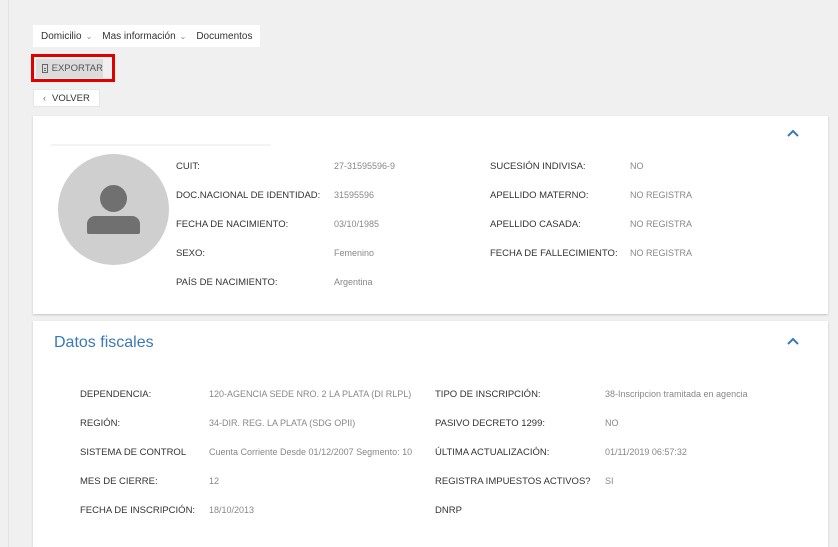 Image resolution: width=838 pixels, height=547 pixels. I want to click on menu-item-label: Documentos, so click(224, 36).